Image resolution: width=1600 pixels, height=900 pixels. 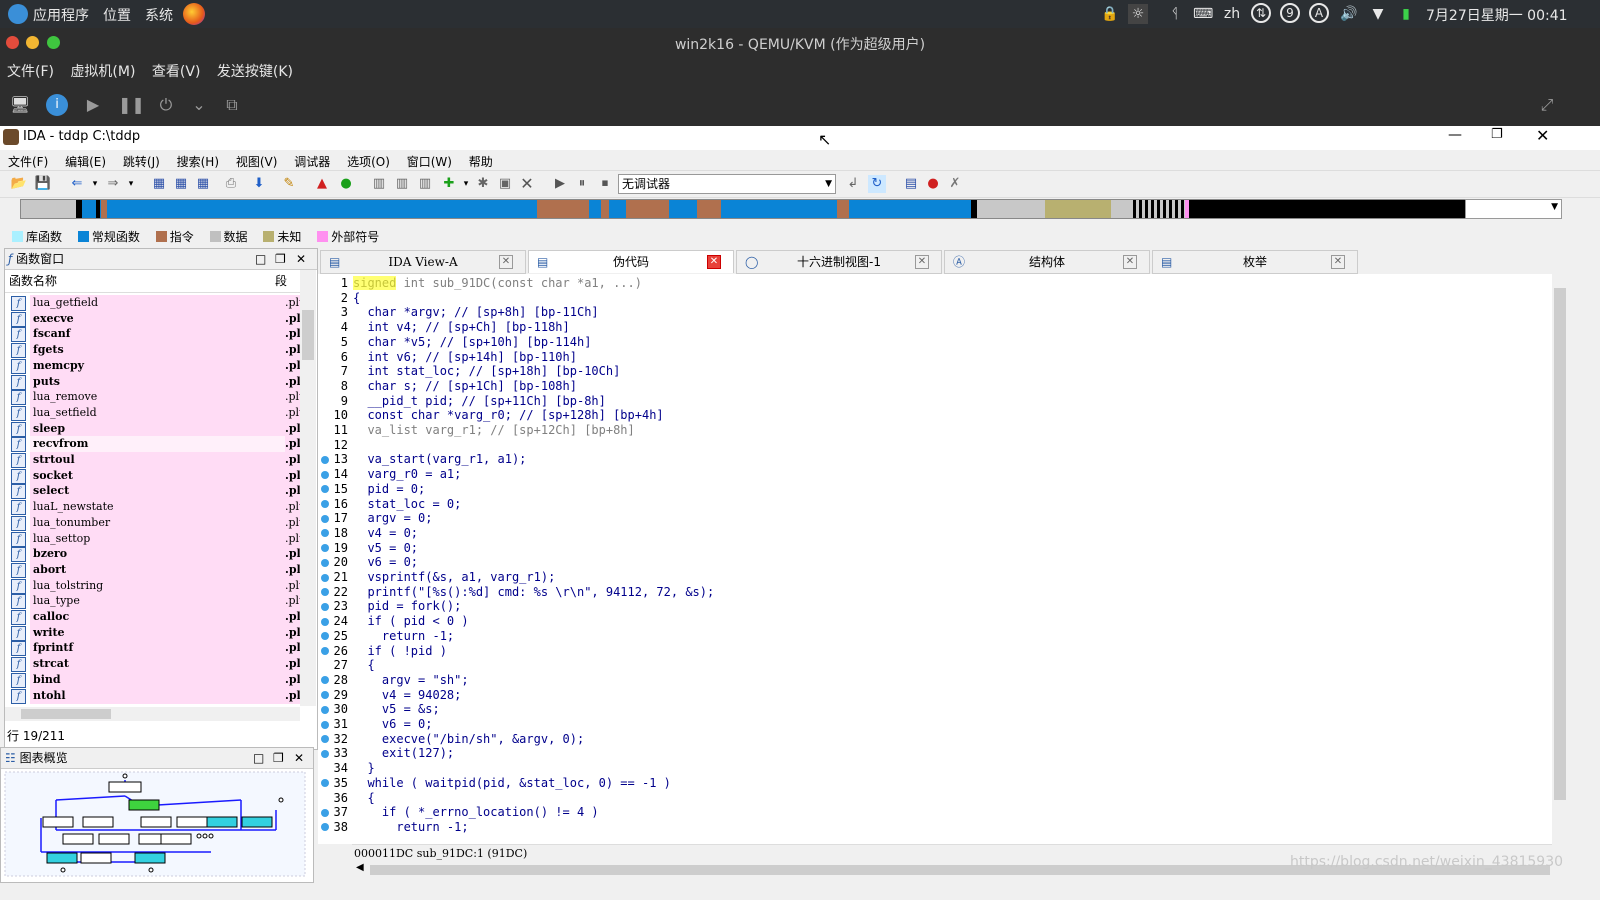 What do you see at coordinates (1513, 209) in the screenshot?
I see `nav-band-zoom-select: ▼` at bounding box center [1513, 209].